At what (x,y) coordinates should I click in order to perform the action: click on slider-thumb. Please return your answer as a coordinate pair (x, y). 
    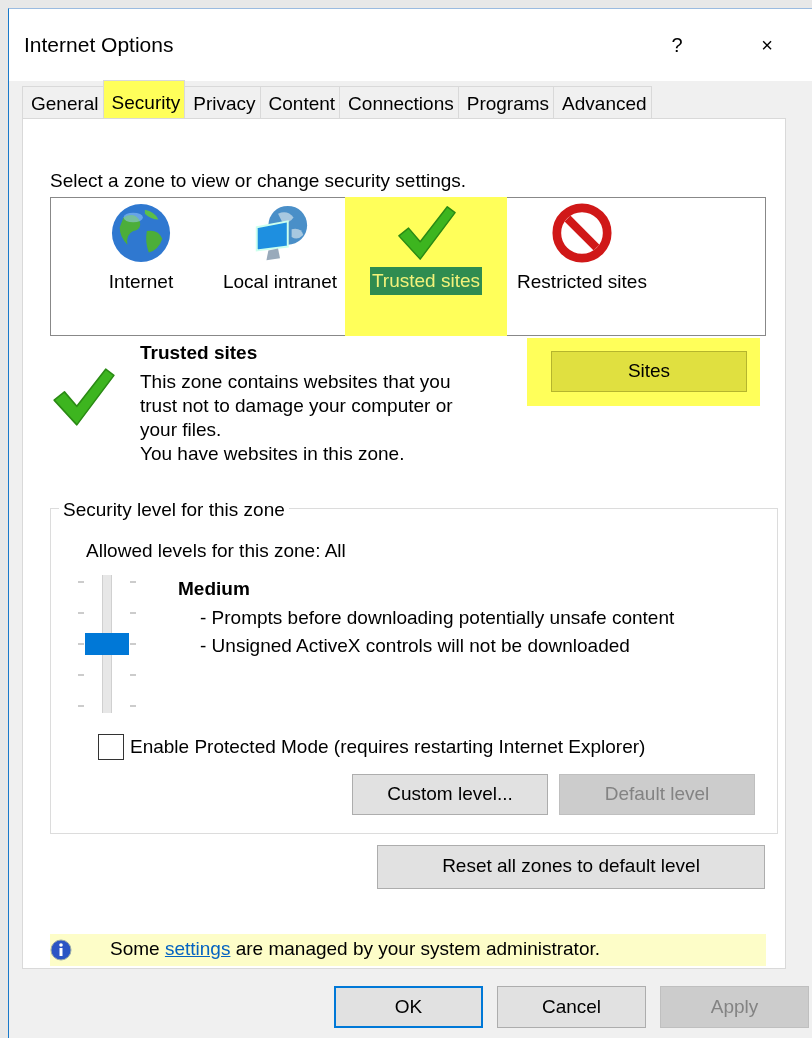
    Looking at the image, I should click on (107, 644).